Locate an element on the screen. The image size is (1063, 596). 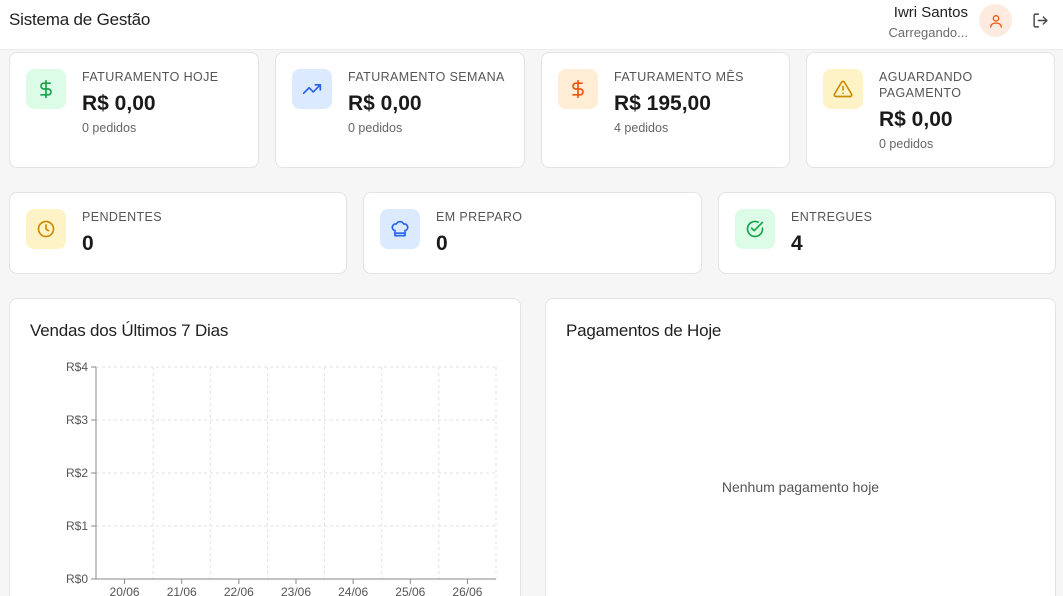
x-tick-label: 22/06 is located at coordinates (239, 590).